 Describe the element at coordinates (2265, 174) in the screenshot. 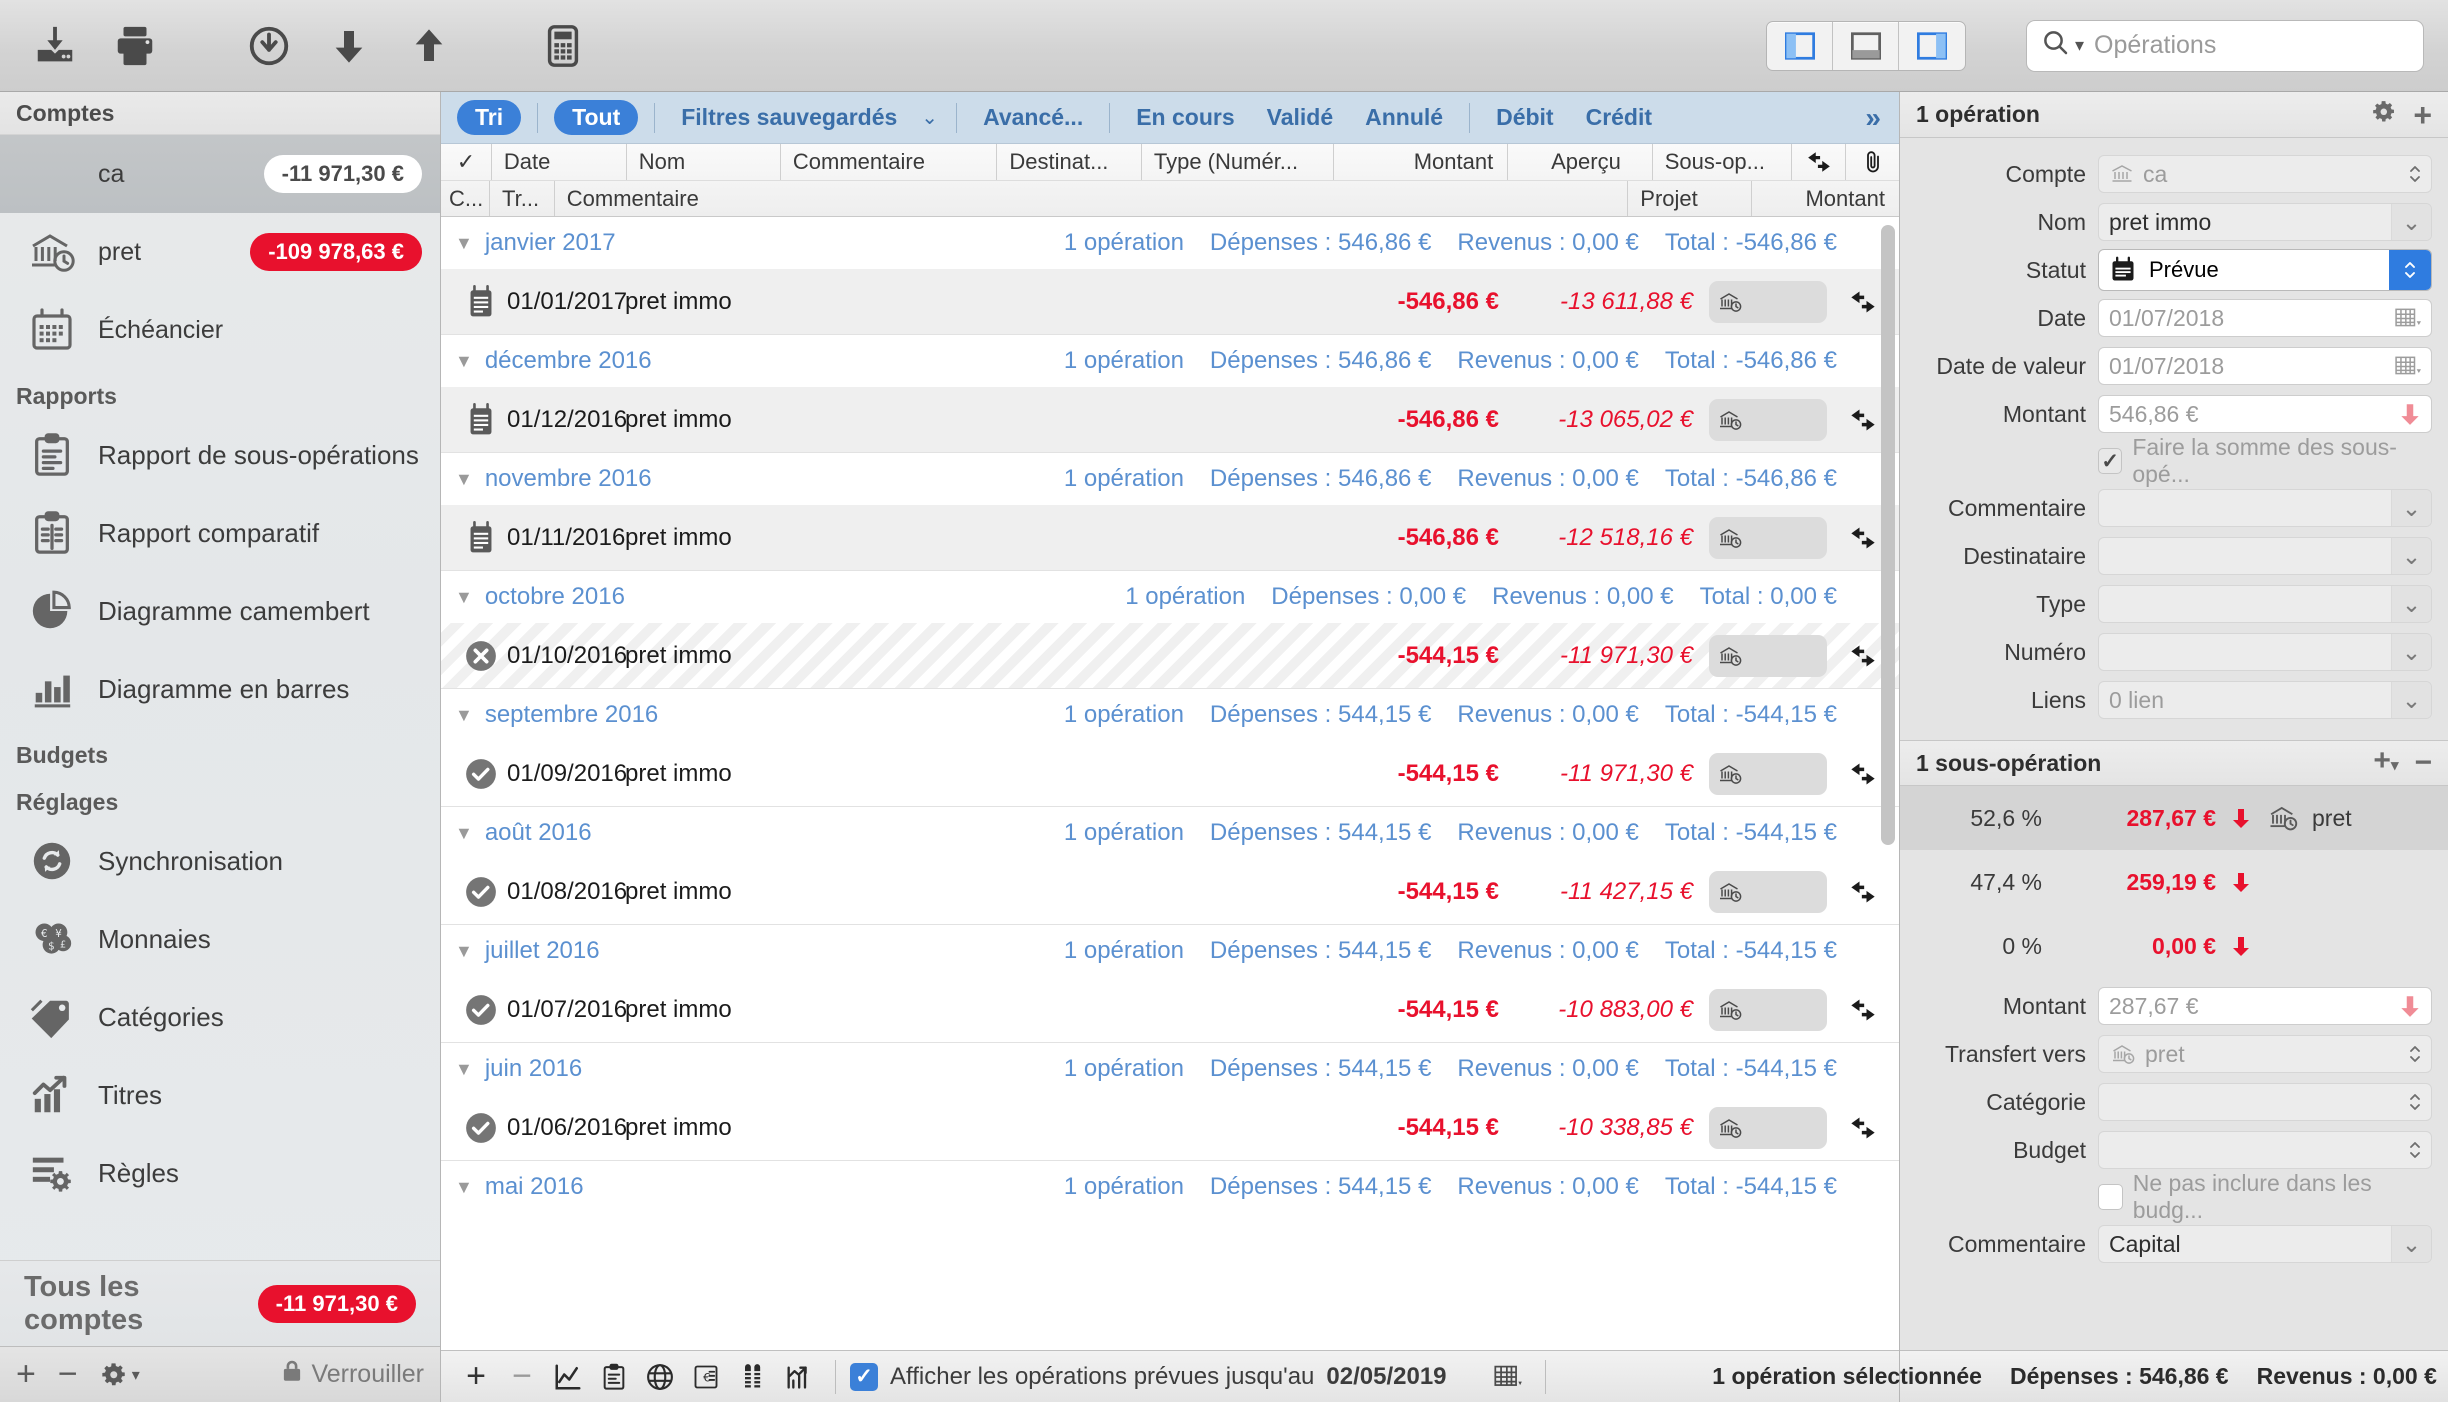

I see `compte-stepper: ca` at that location.